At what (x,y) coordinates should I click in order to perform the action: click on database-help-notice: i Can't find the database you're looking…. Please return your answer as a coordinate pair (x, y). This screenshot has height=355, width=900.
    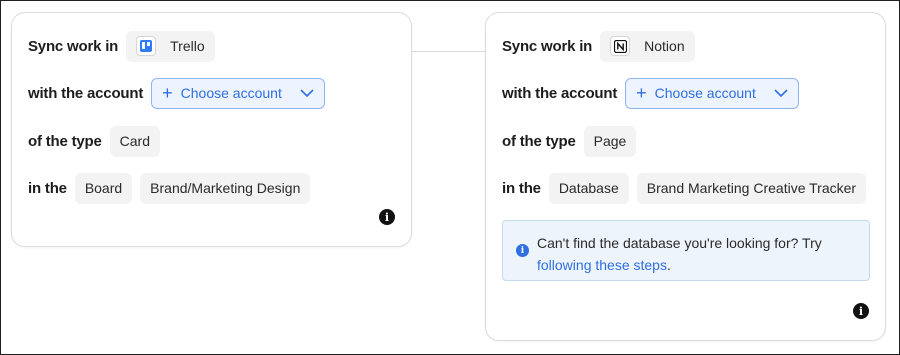
    Looking at the image, I should click on (686, 250).